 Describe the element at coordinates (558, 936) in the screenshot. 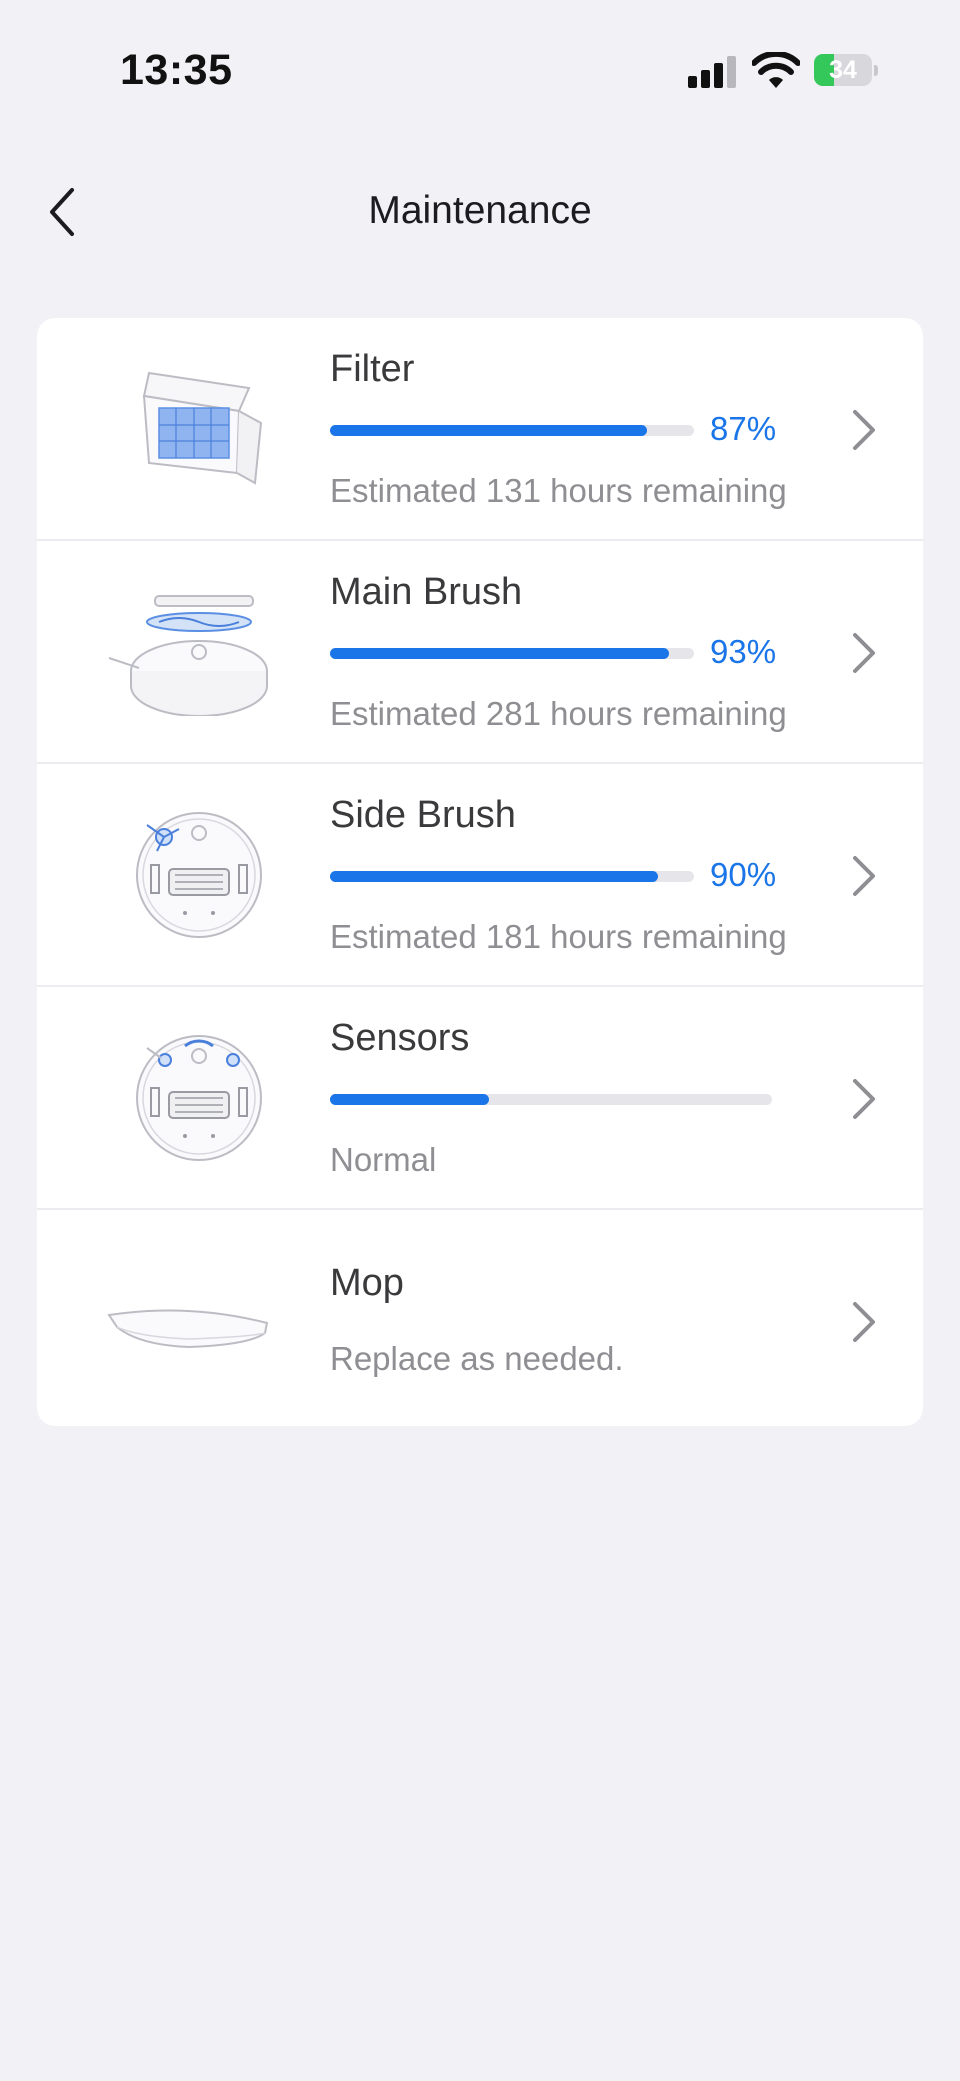

I see `item-subtitle: Estimated 181 hours remaining` at that location.